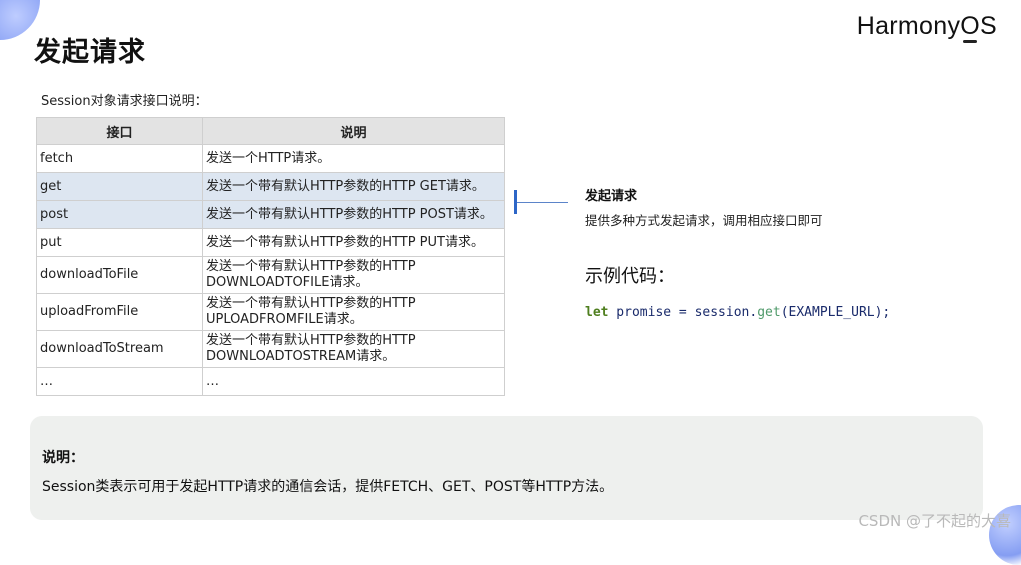  What do you see at coordinates (353, 186) in the screenshot?
I see `api-description: 发送一个带有默认HTTP参数的HTTP GET请求。` at bounding box center [353, 186].